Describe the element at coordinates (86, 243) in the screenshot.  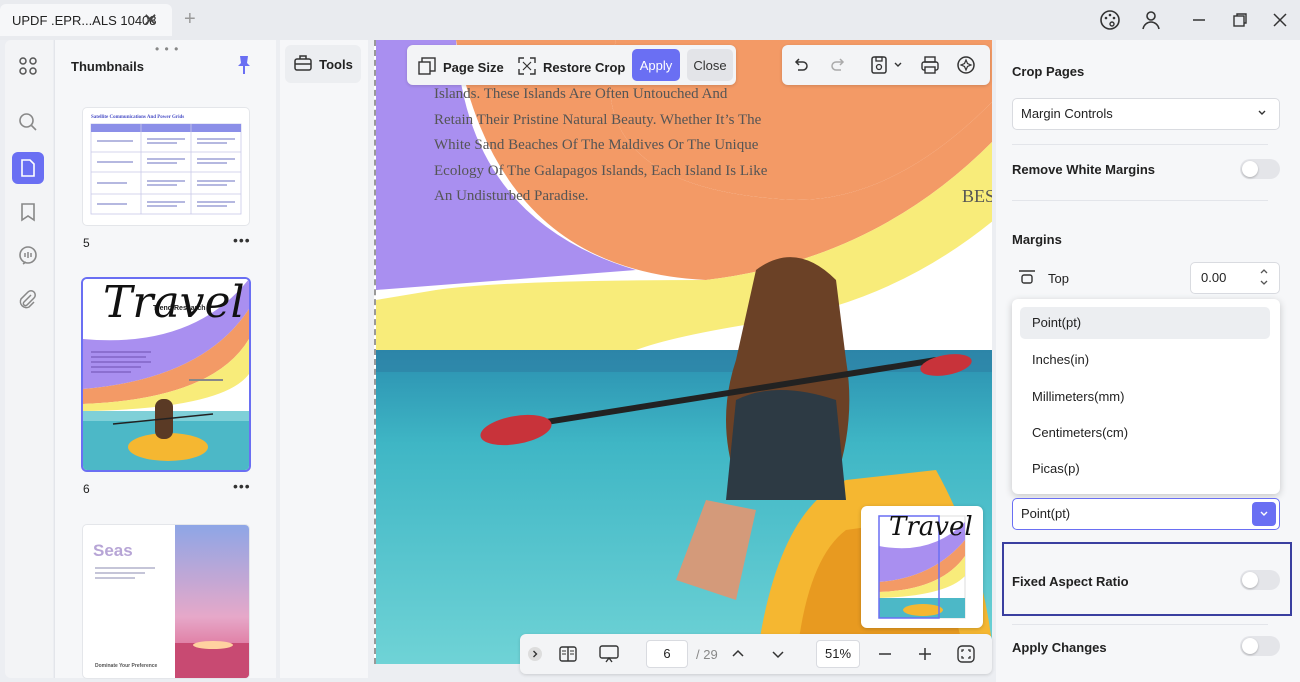
I see `thumbnail-page-number: 5` at that location.